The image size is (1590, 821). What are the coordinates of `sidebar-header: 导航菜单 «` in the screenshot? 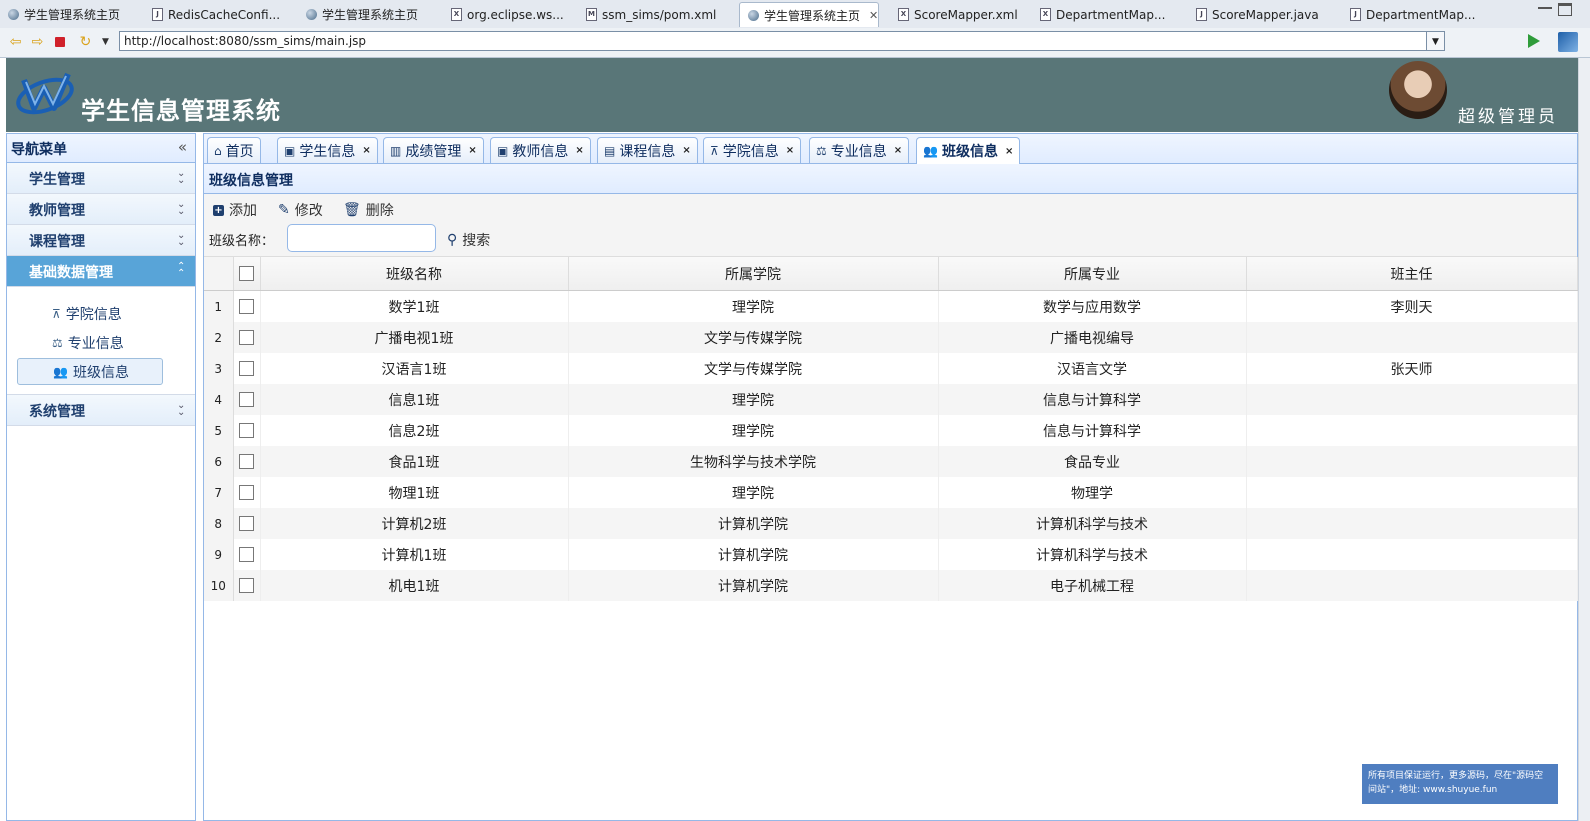 It's located at (101, 148).